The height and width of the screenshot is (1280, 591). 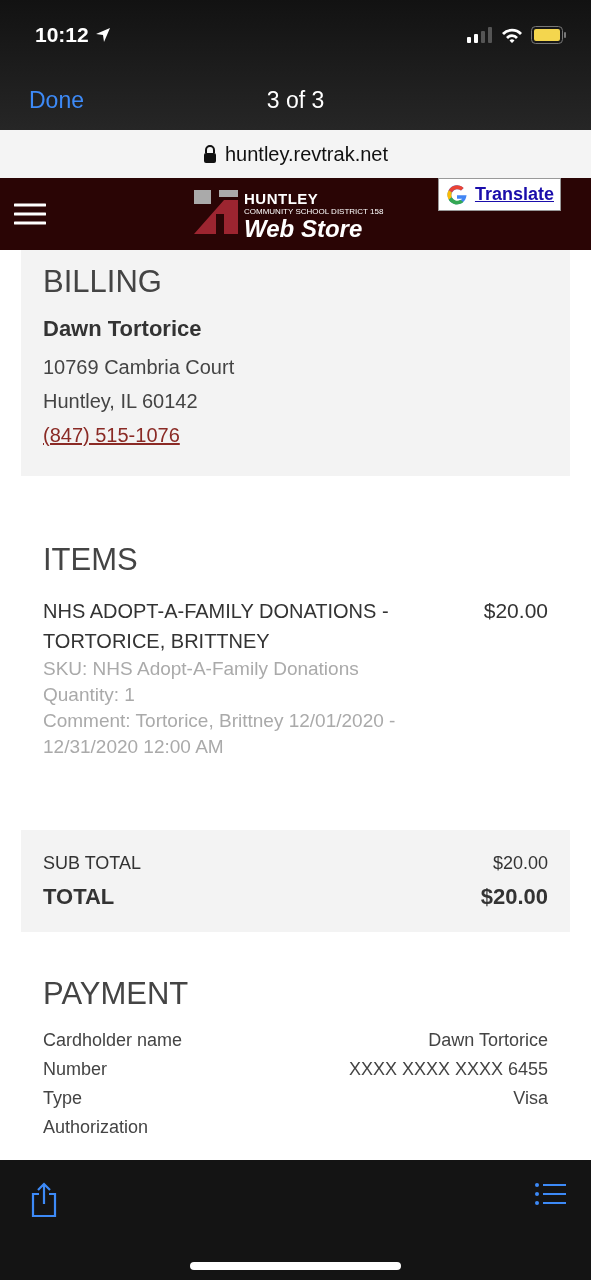 What do you see at coordinates (209, 154) in the screenshot?
I see `lock-icon` at bounding box center [209, 154].